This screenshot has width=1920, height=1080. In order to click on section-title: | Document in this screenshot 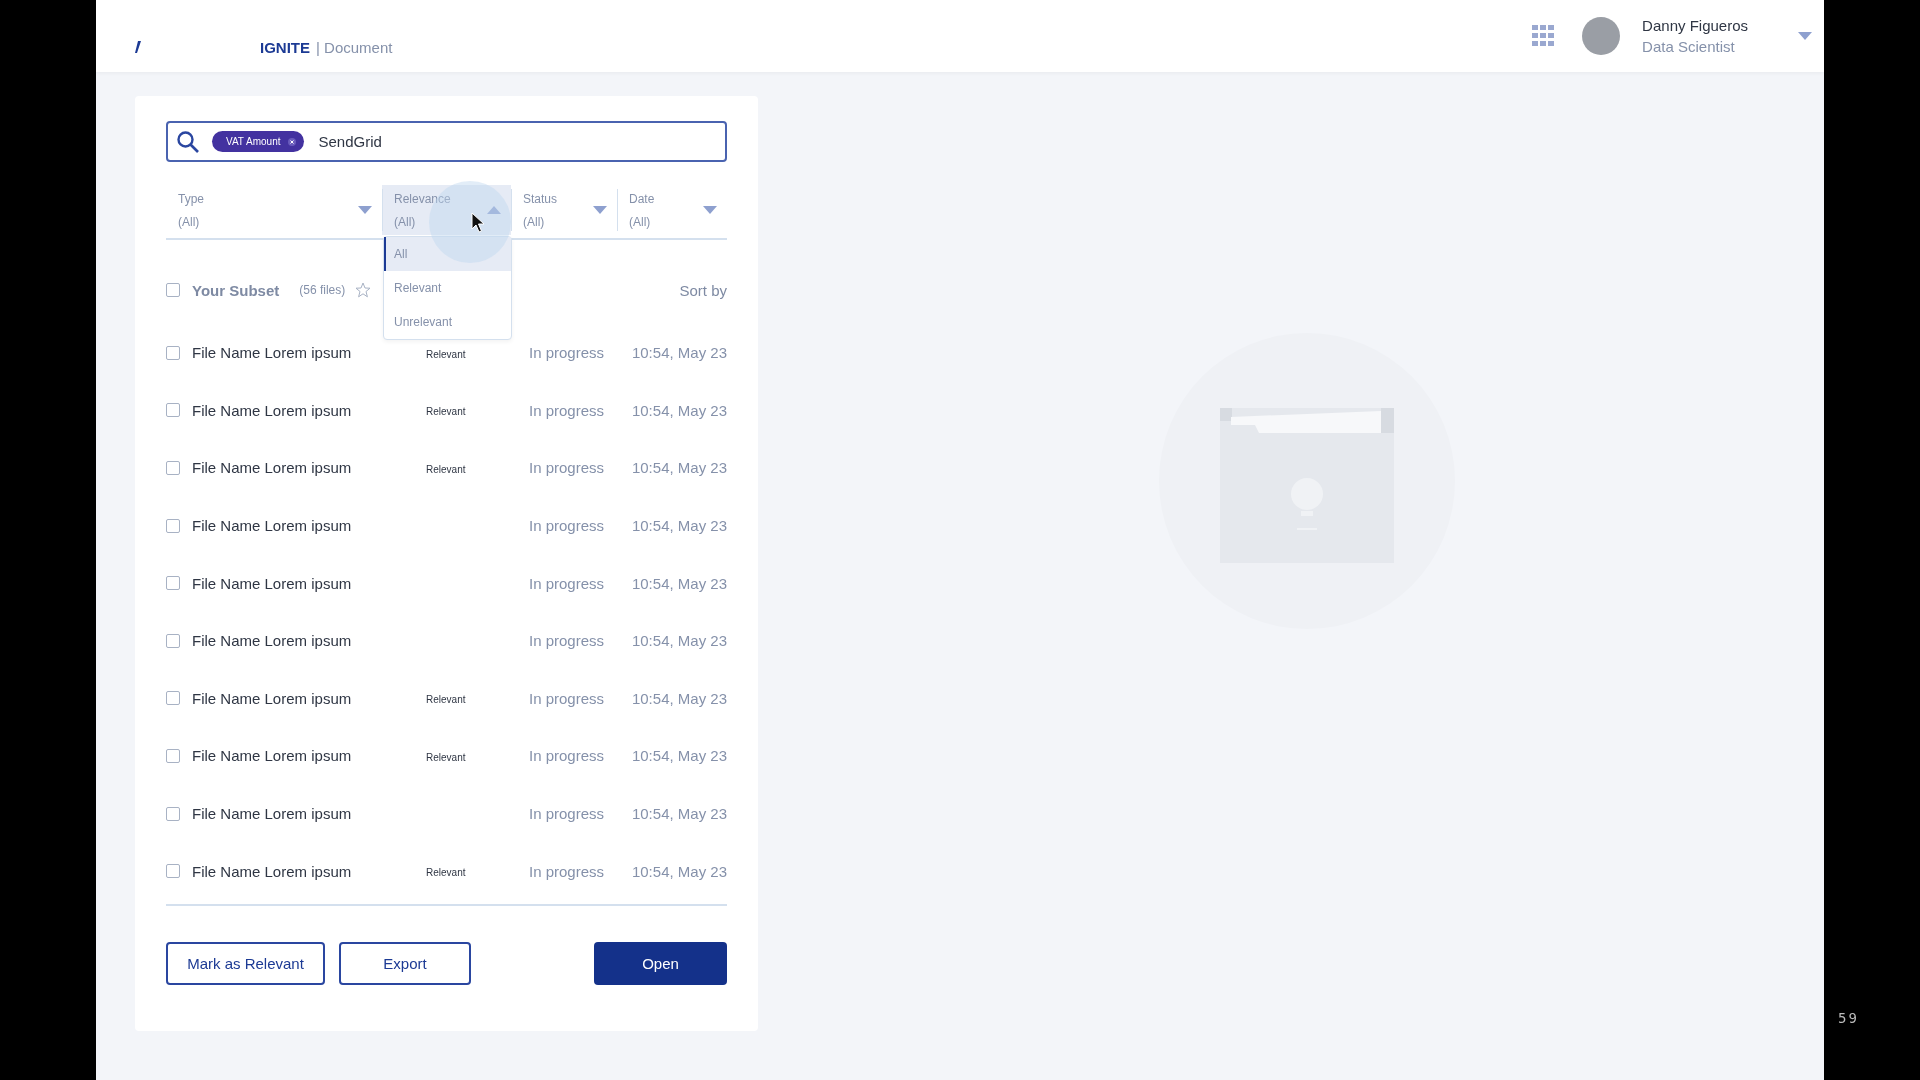, I will do `click(354, 47)`.